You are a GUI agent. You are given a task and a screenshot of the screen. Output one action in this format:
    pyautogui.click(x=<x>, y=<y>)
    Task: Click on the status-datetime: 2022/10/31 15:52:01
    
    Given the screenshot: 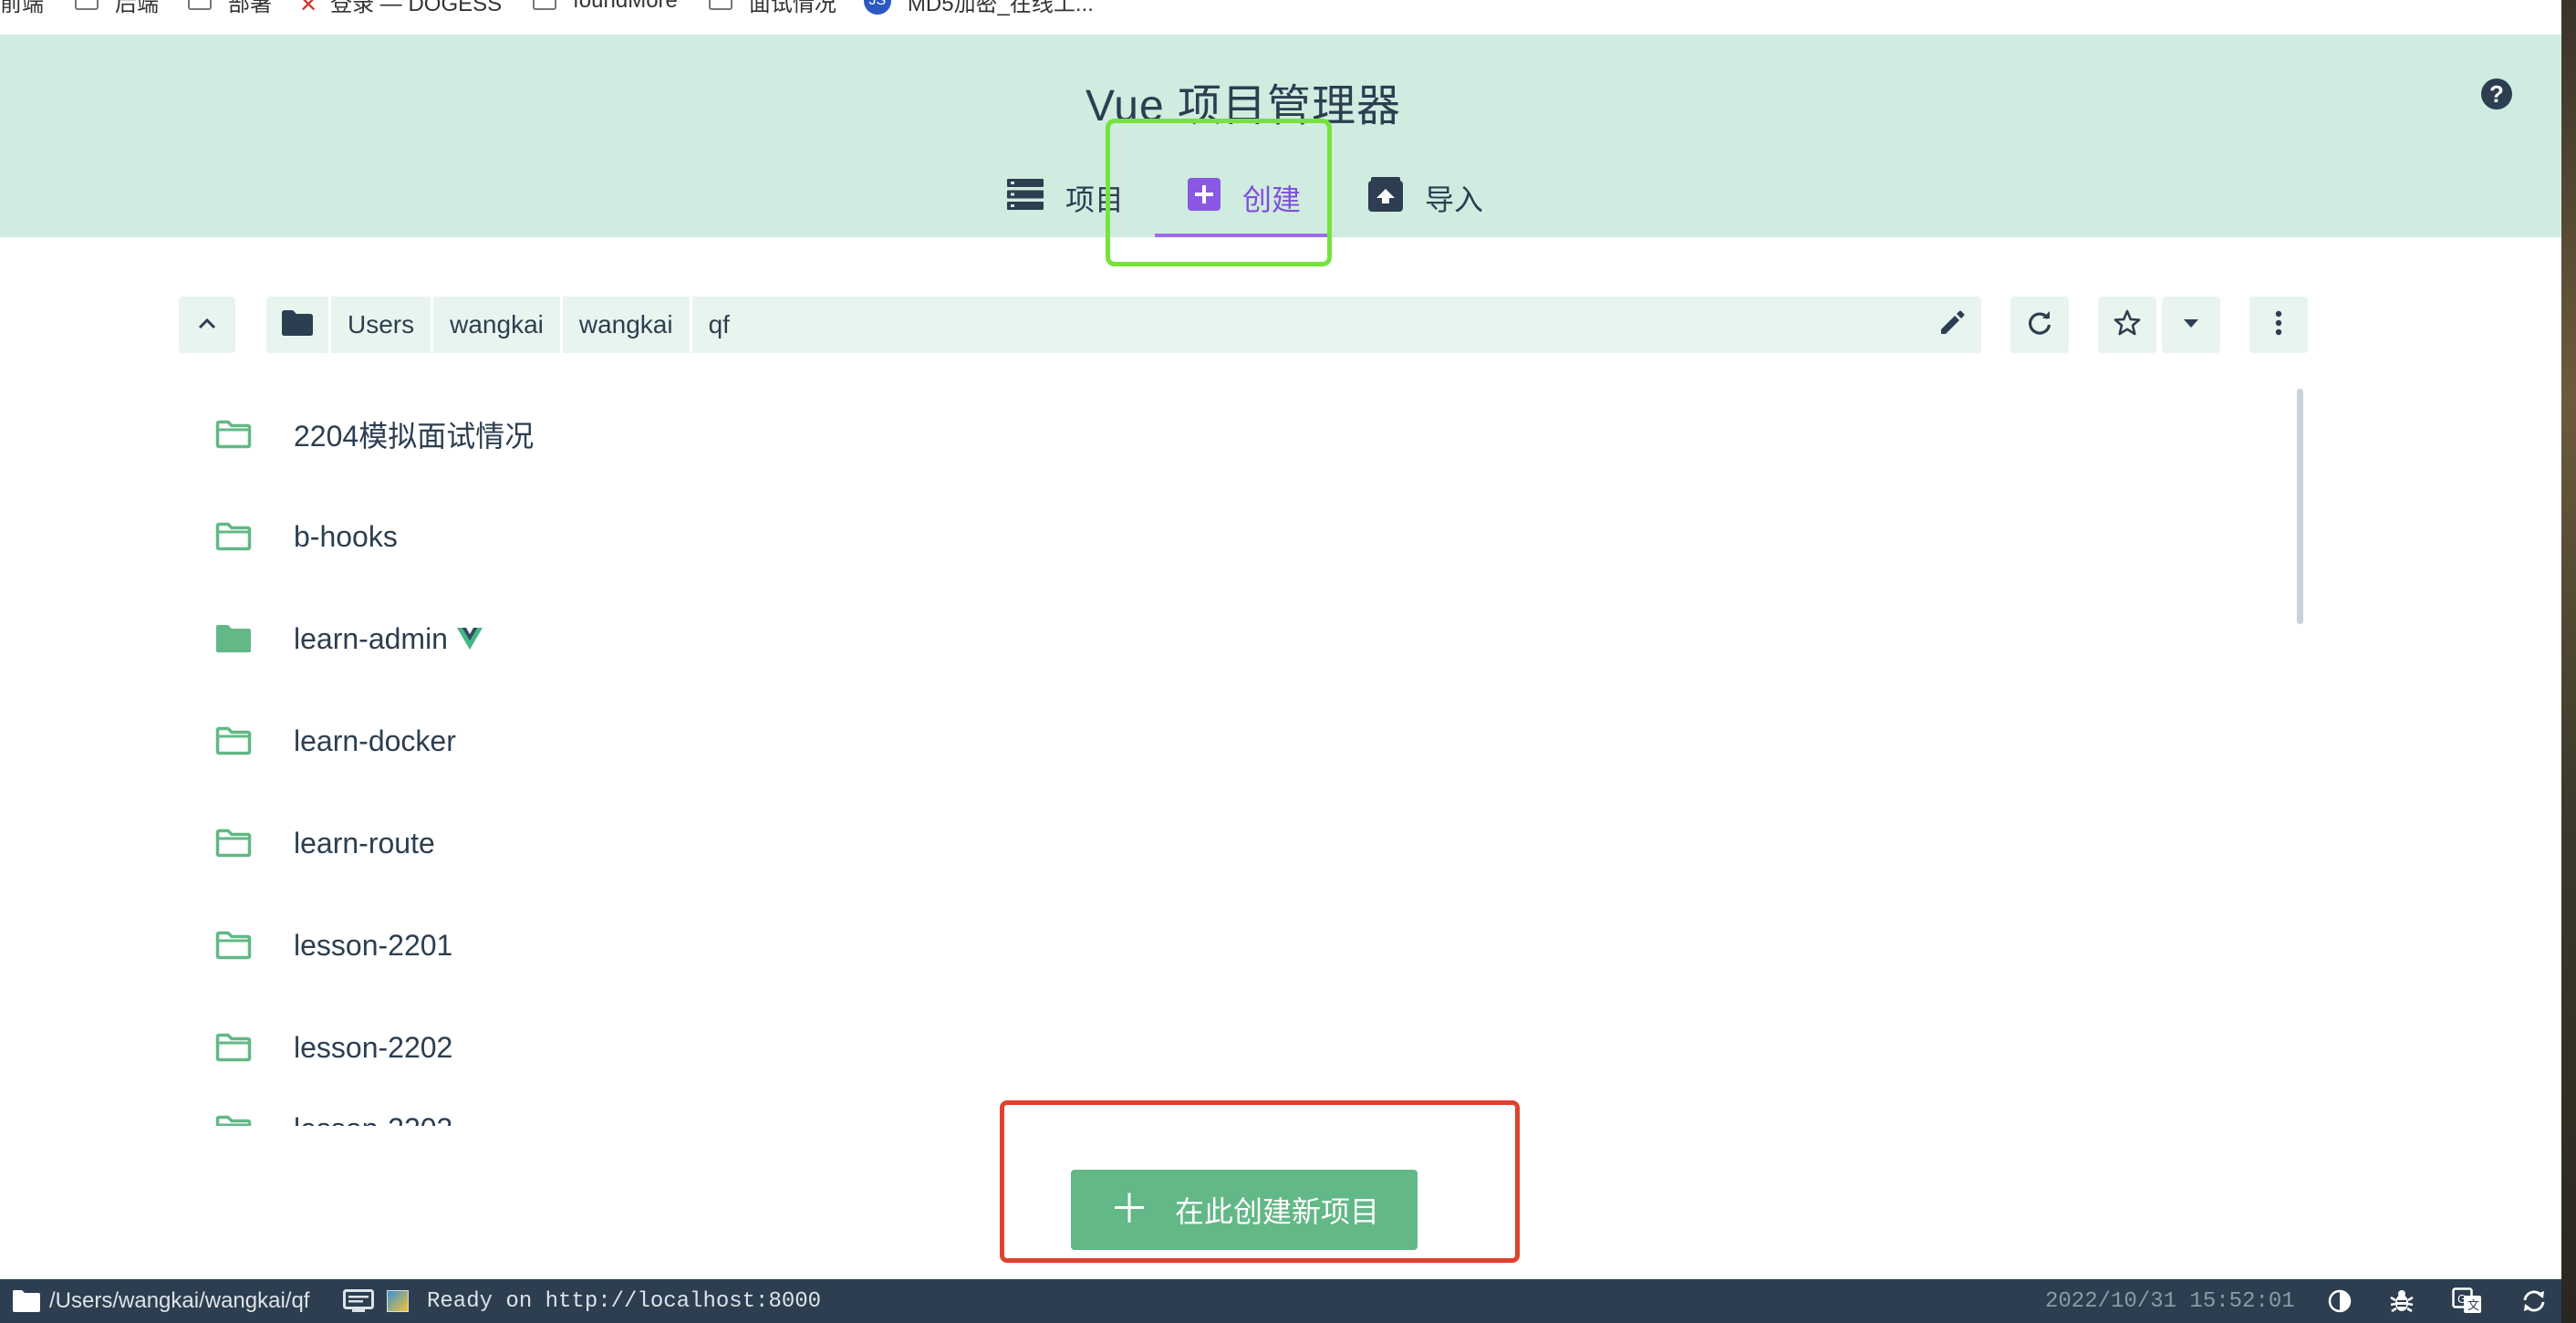 What is the action you would take?
    pyautogui.click(x=2170, y=1301)
    